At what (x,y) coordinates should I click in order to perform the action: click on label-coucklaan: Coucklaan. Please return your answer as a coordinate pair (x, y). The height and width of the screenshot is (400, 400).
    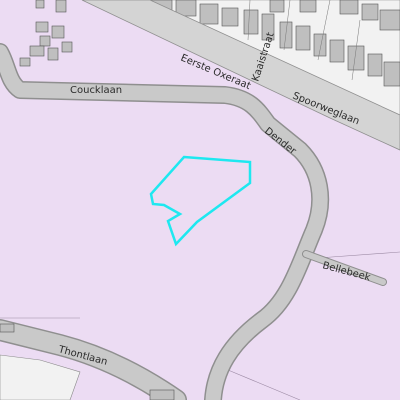
    Looking at the image, I should click on (96, 90).